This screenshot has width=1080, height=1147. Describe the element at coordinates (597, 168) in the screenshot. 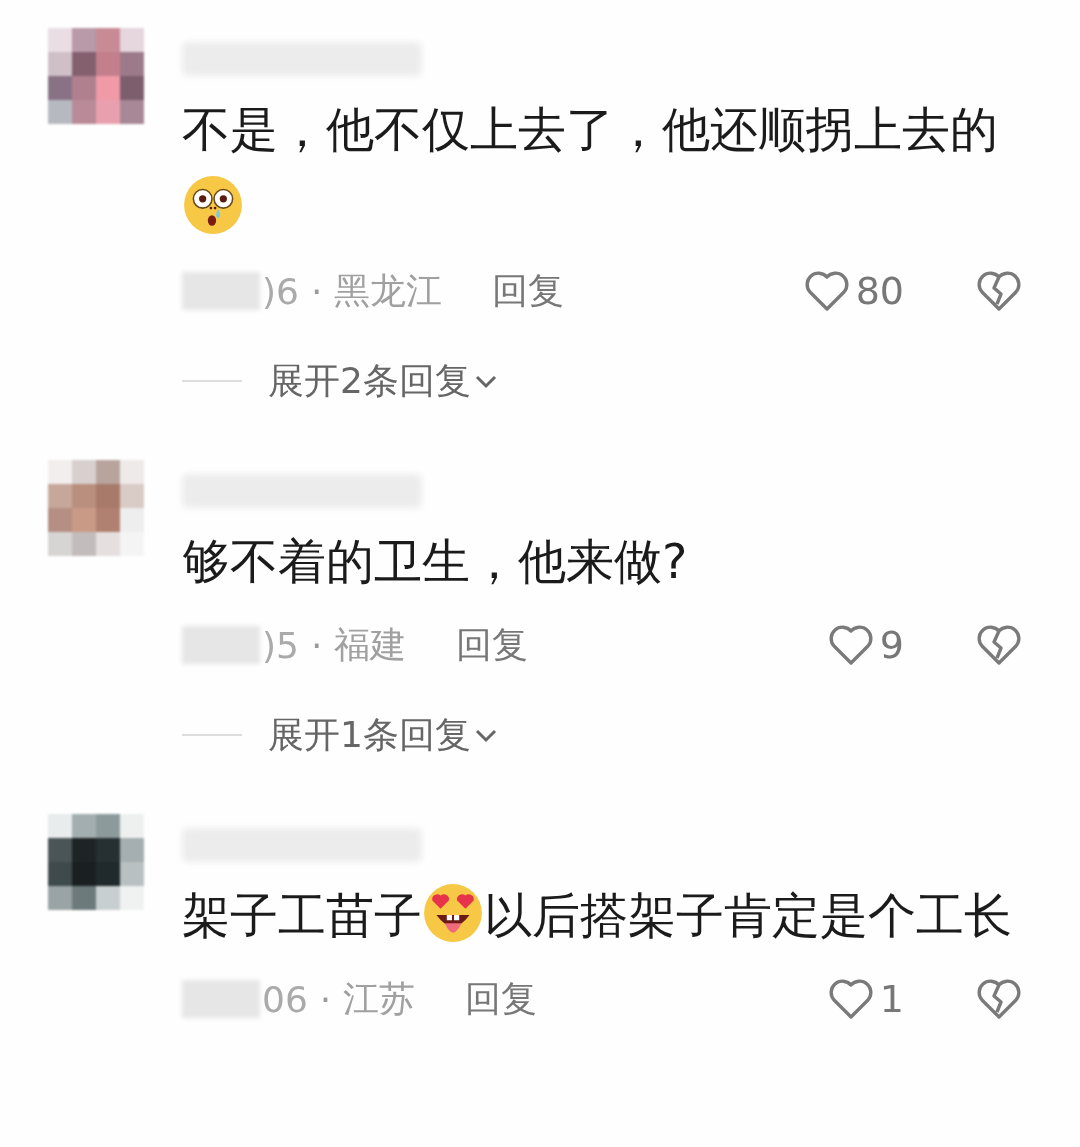

I see `comment-text: 不是，他不仅上去了，他还顺拐上去的` at that location.